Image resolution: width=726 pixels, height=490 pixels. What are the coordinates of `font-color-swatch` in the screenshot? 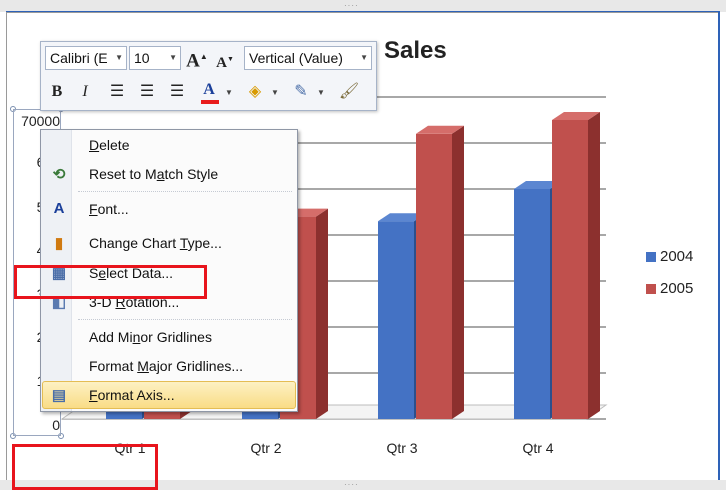 It's located at (210, 102).